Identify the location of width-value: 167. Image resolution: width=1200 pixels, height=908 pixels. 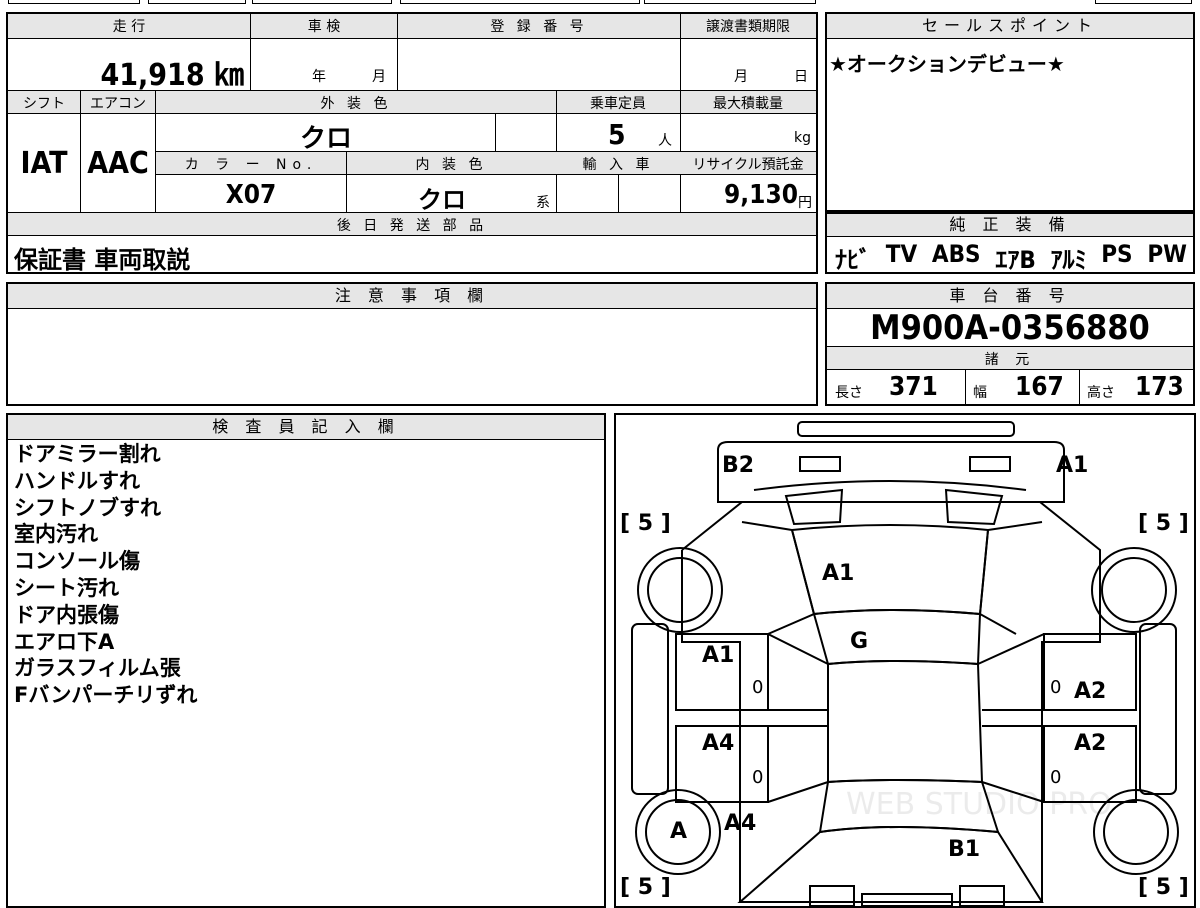
(1039, 387).